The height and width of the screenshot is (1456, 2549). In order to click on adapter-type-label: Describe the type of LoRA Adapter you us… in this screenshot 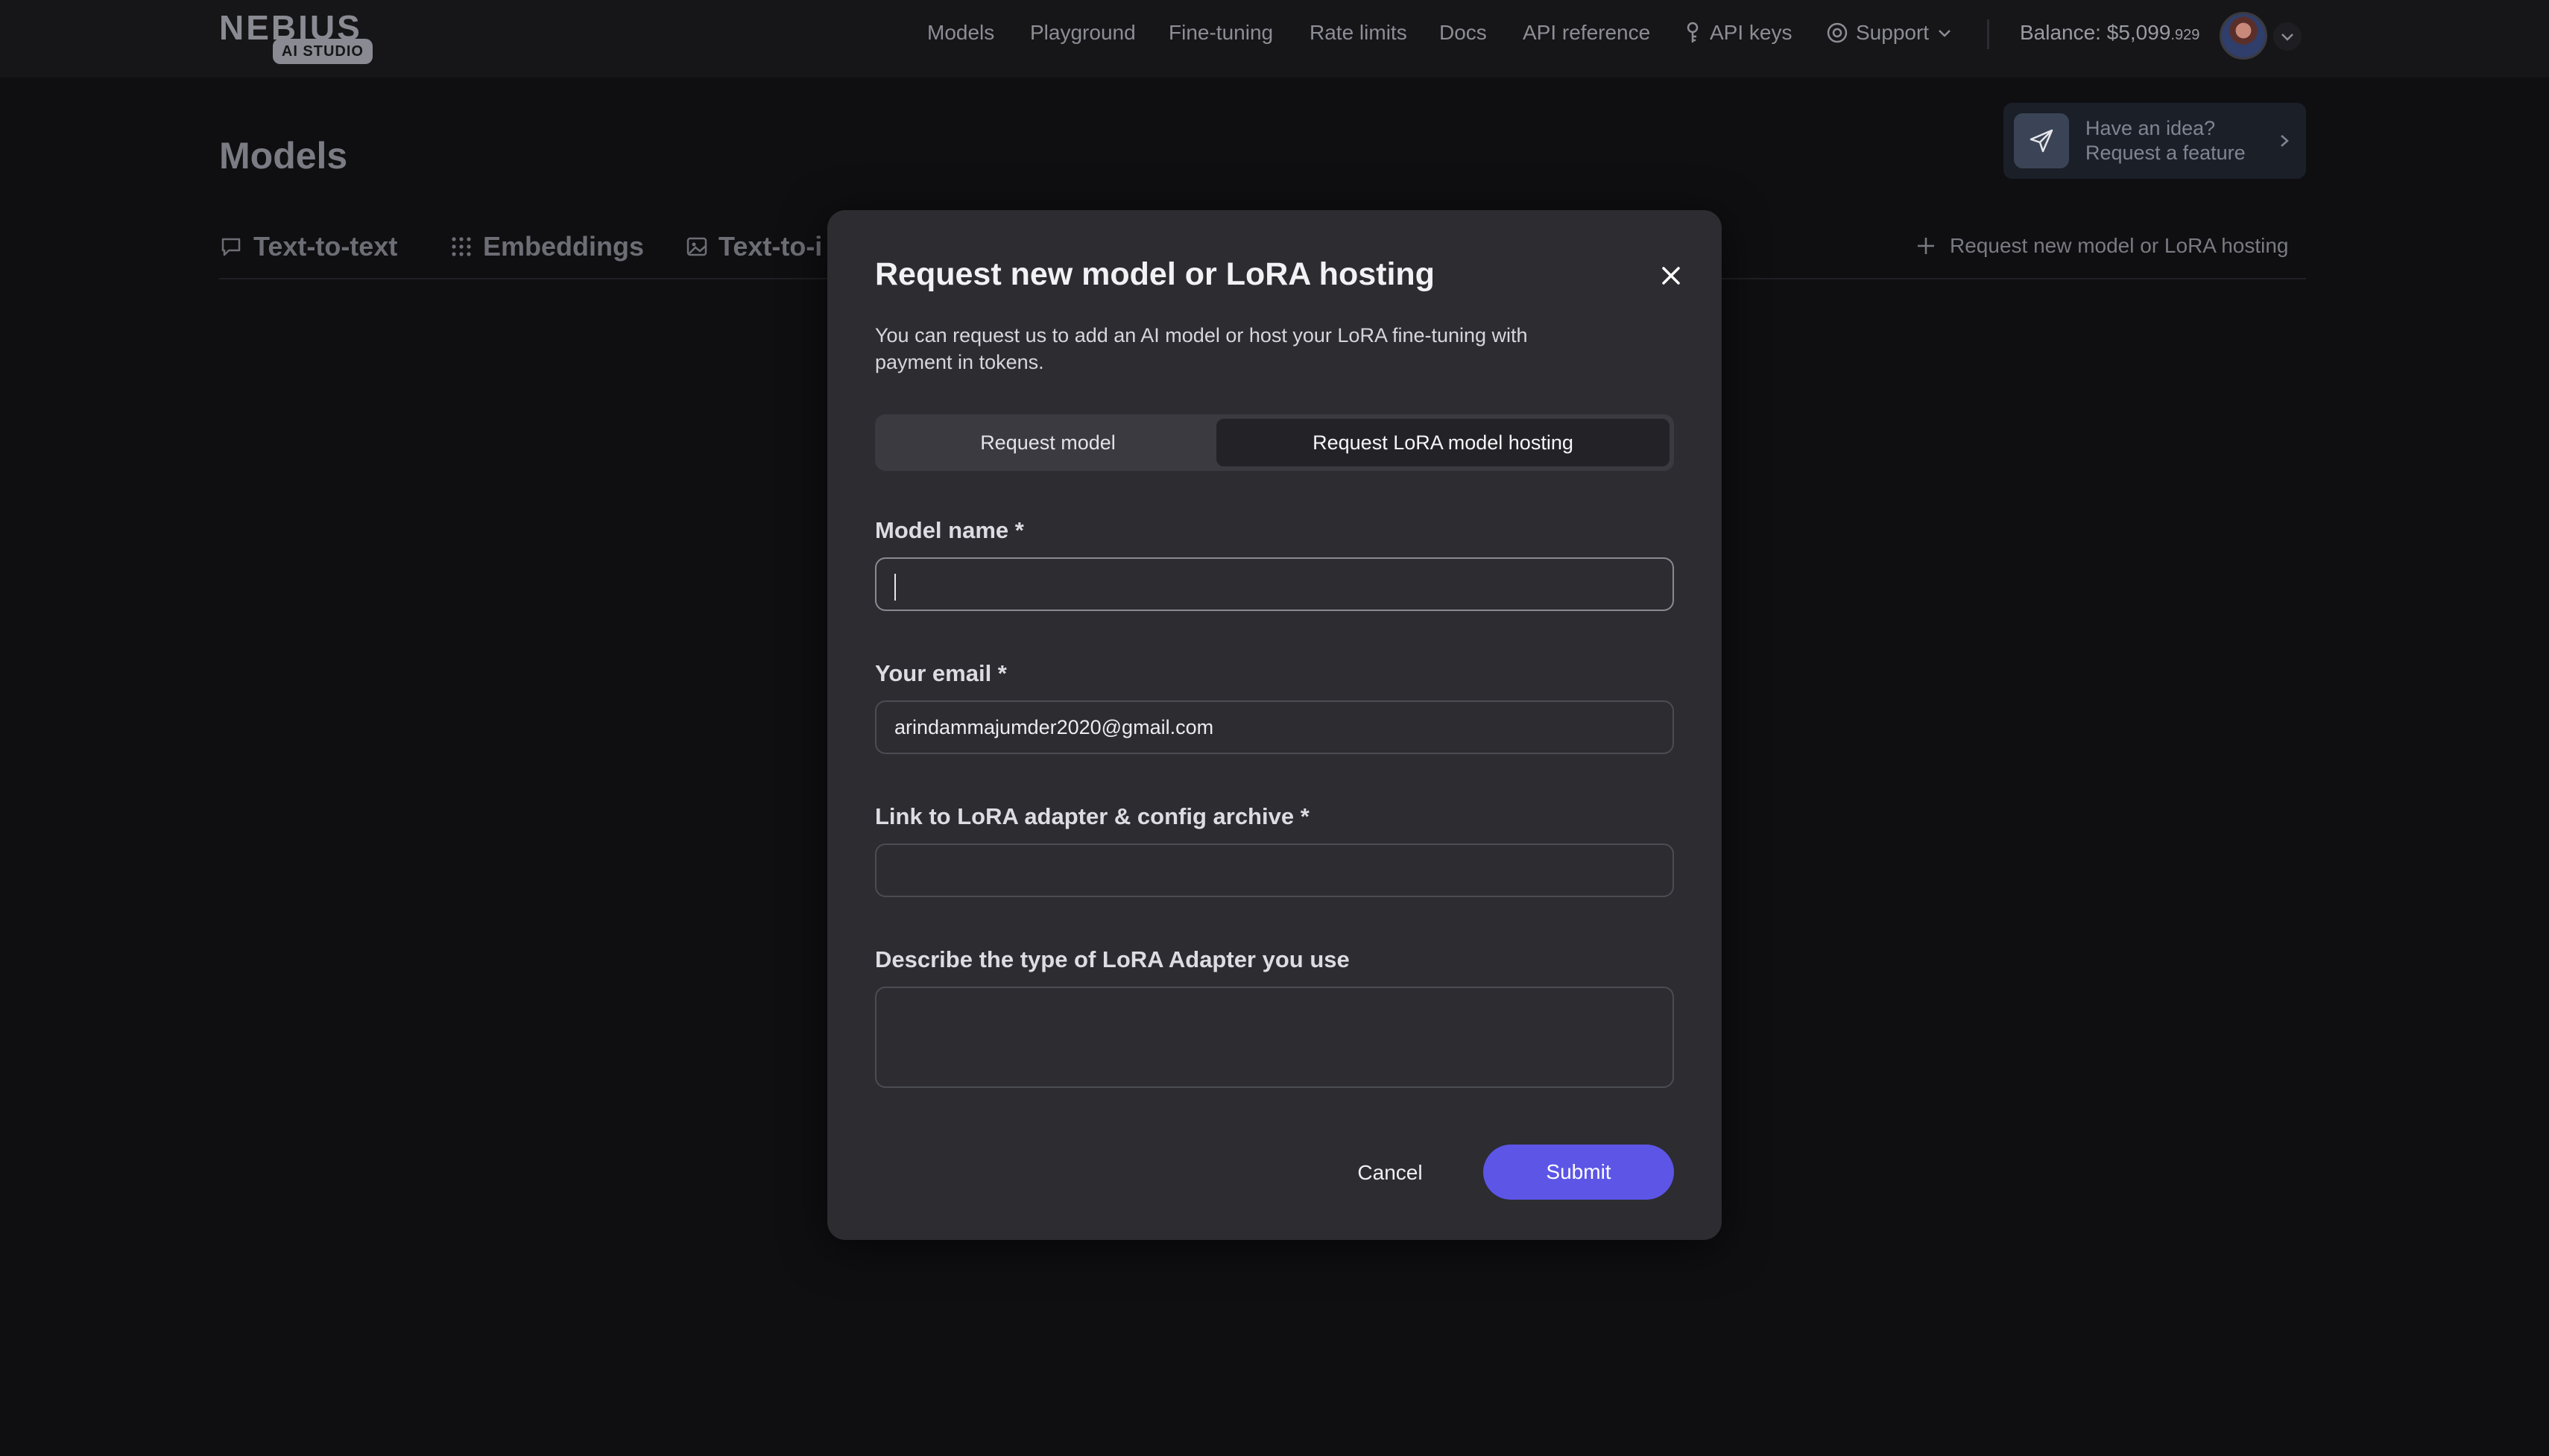, I will do `click(1112, 959)`.